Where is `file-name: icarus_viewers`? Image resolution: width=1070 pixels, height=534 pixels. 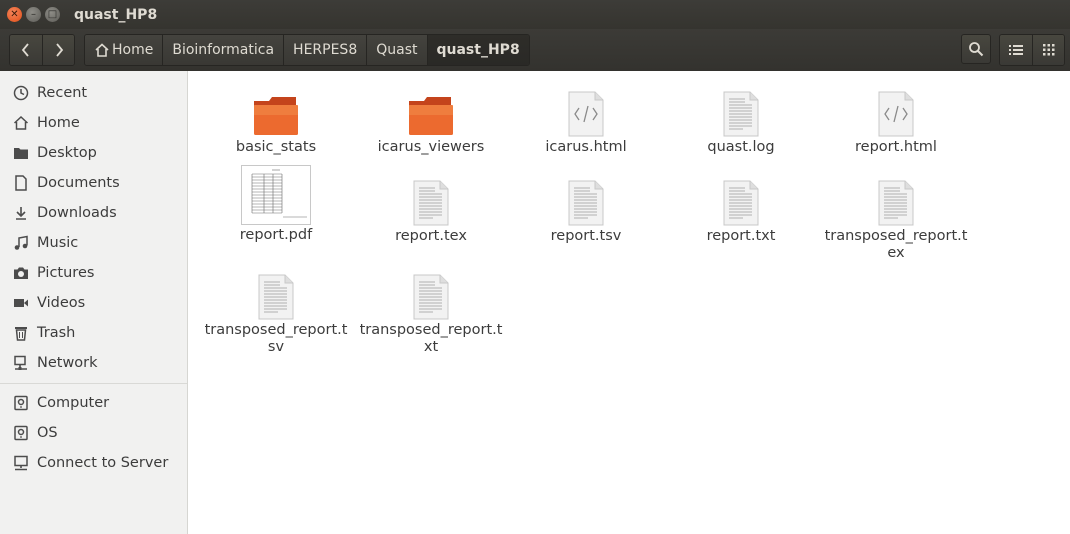
file-name: icarus_viewers is located at coordinates (431, 147).